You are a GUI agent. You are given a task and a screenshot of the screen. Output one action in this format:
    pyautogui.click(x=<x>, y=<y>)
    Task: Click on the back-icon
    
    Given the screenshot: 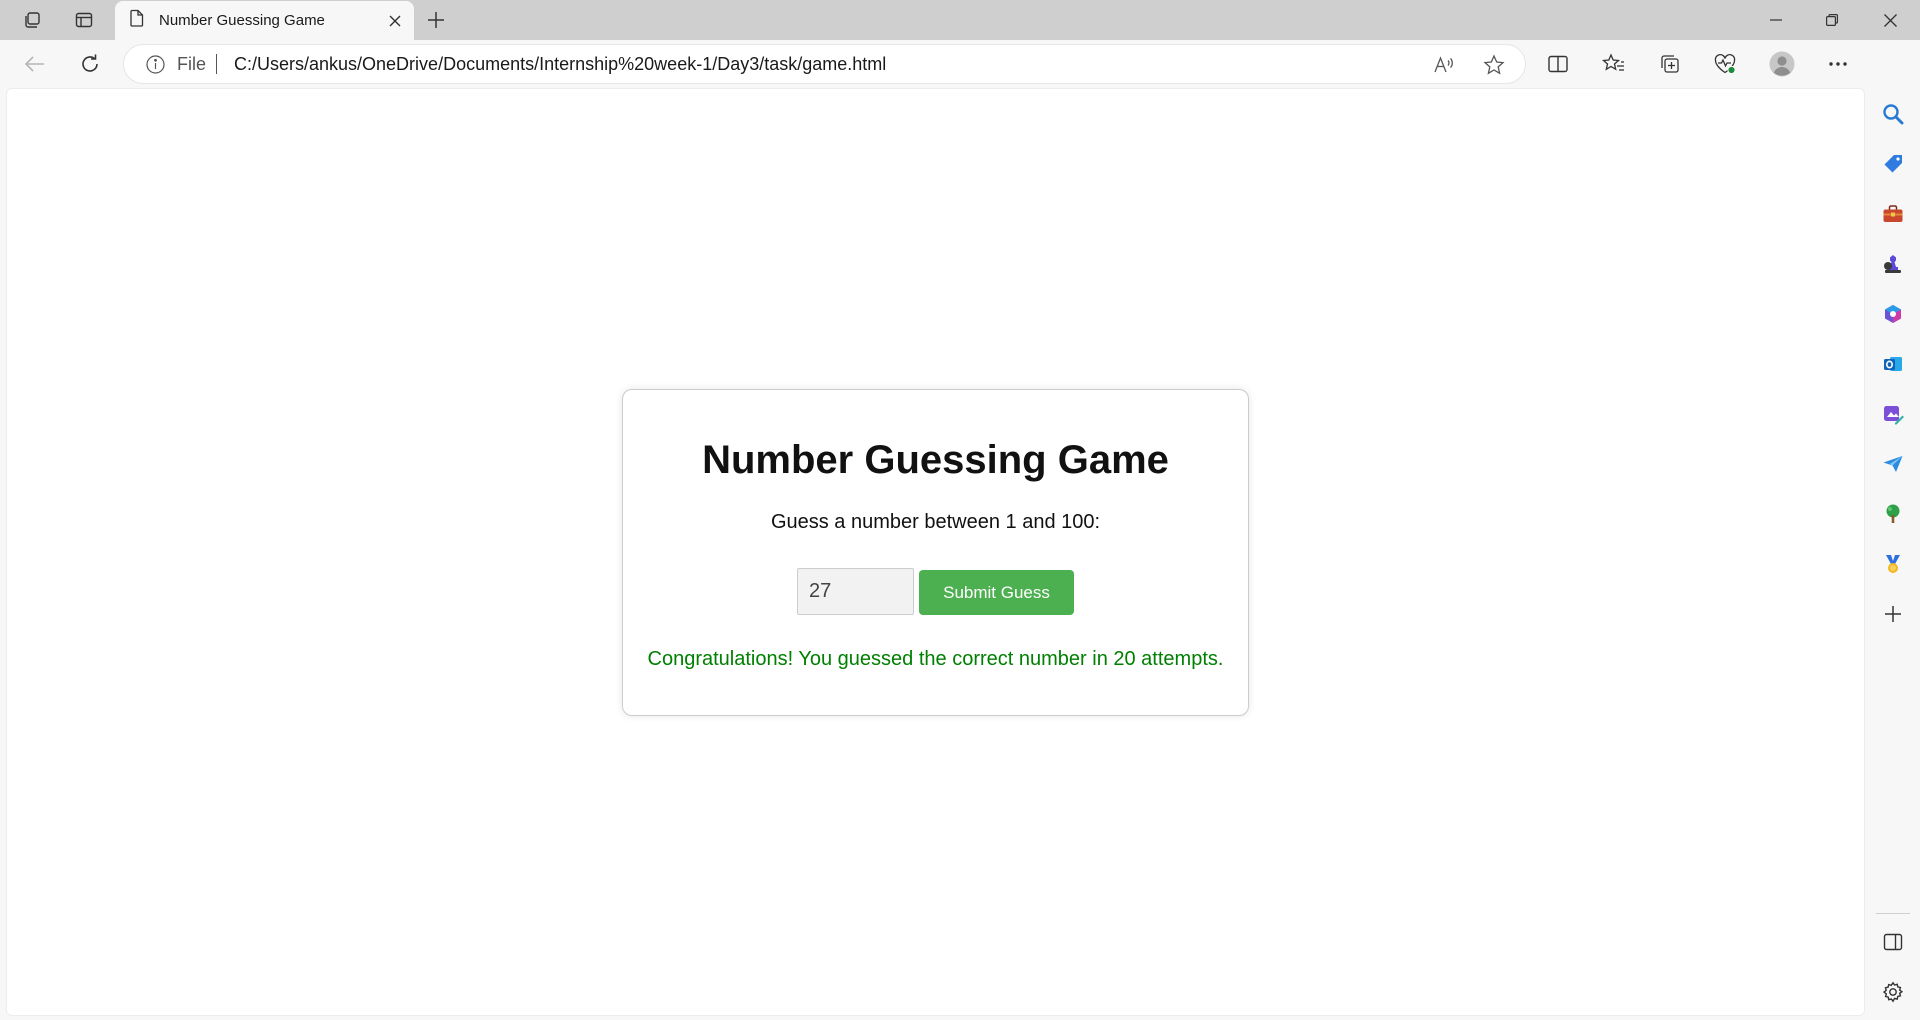 What is the action you would take?
    pyautogui.click(x=35, y=64)
    